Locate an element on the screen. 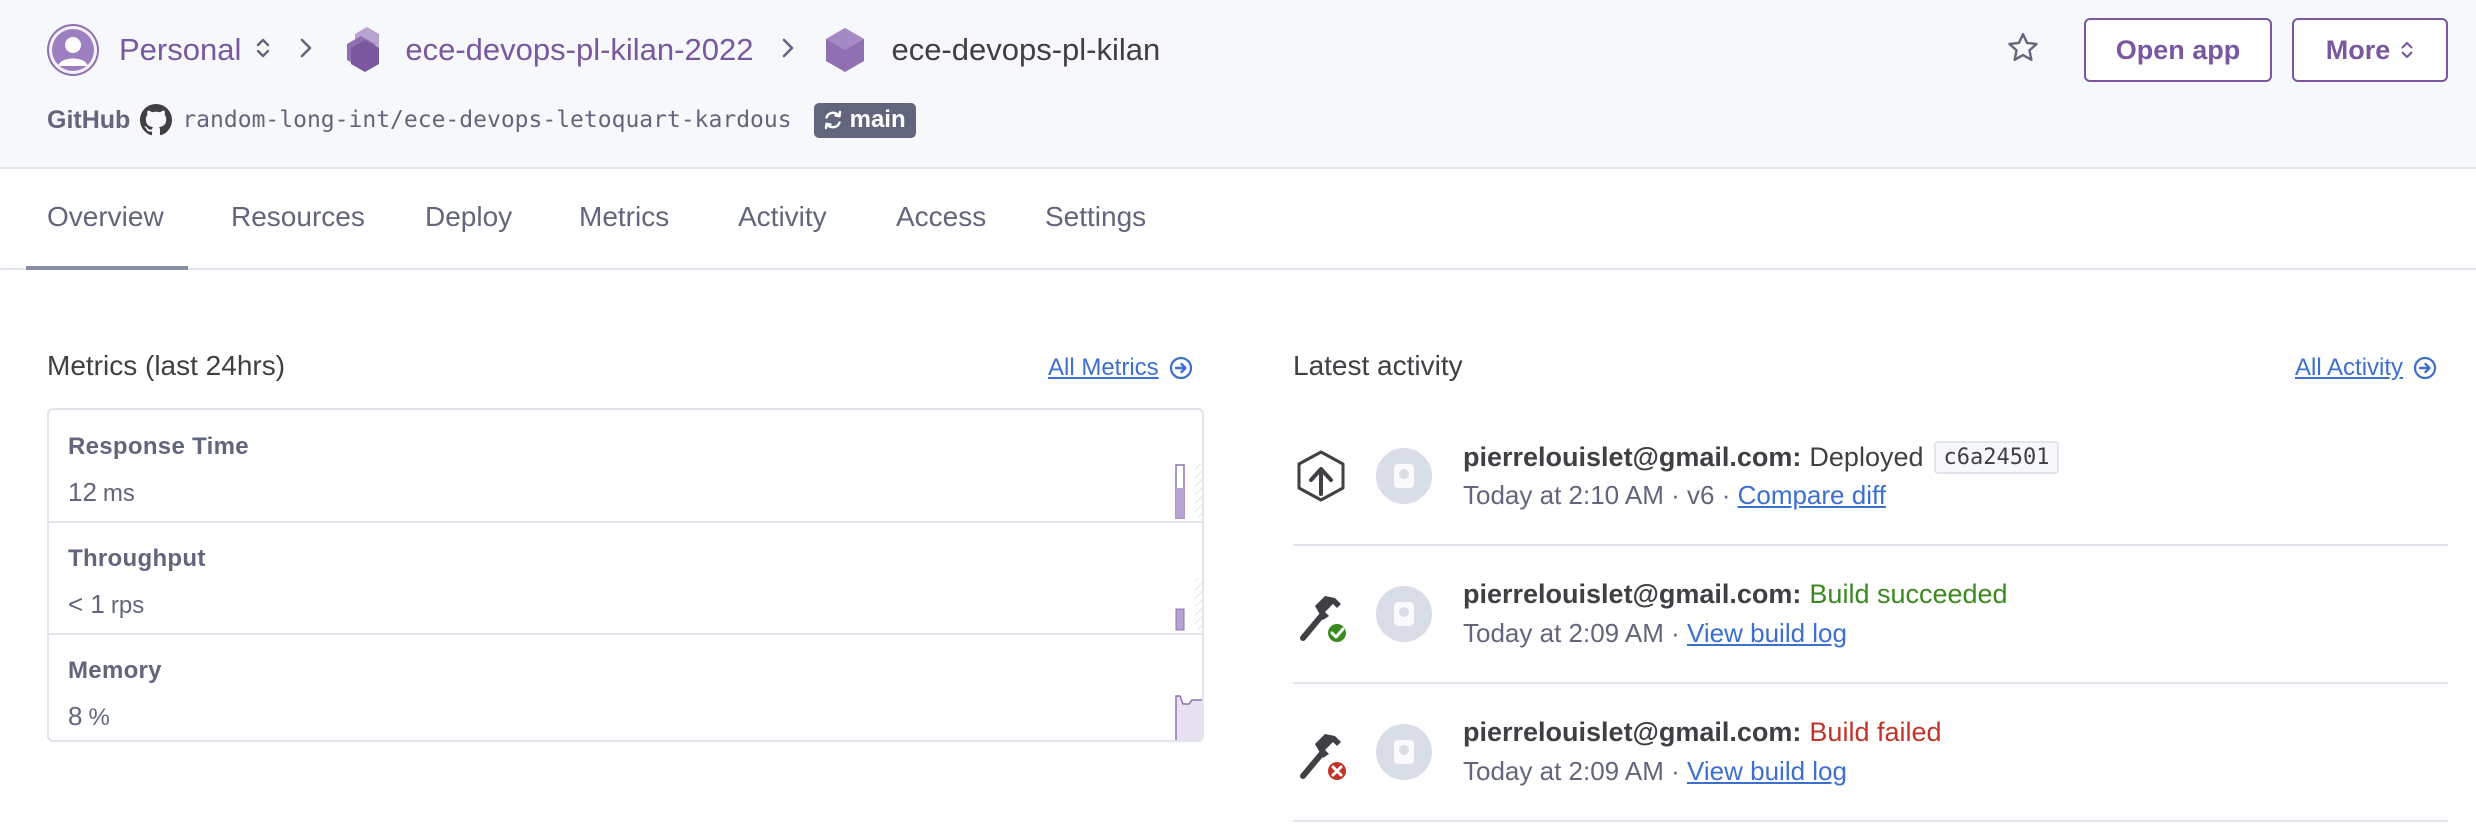 The image size is (2476, 824). metric-label: Response Time is located at coordinates (158, 446).